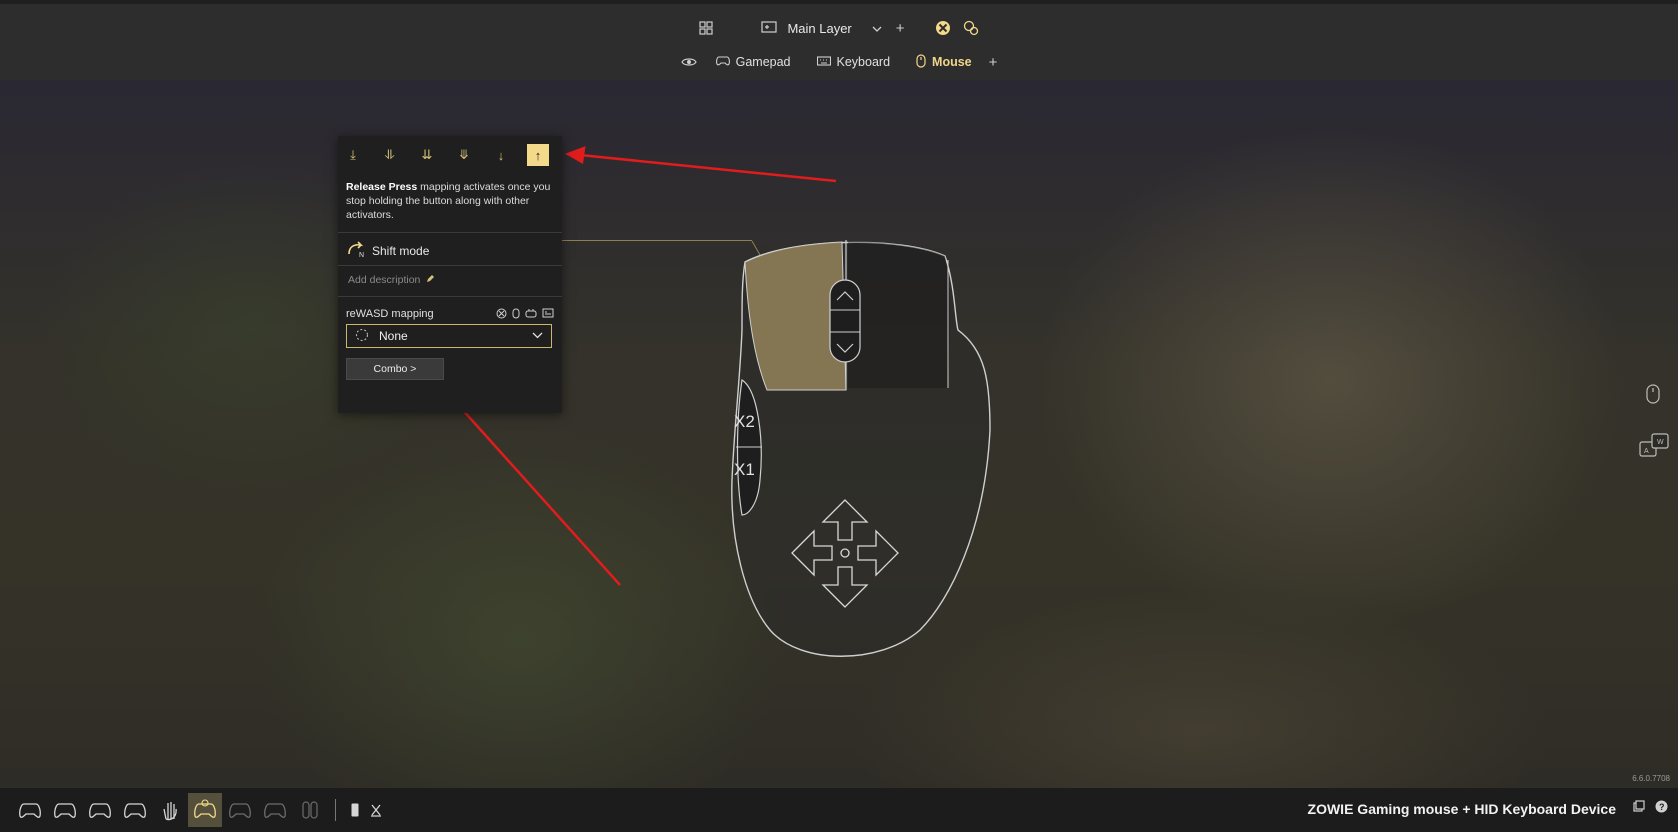  What do you see at coordinates (170, 810) in the screenshot?
I see `hand-icon` at bounding box center [170, 810].